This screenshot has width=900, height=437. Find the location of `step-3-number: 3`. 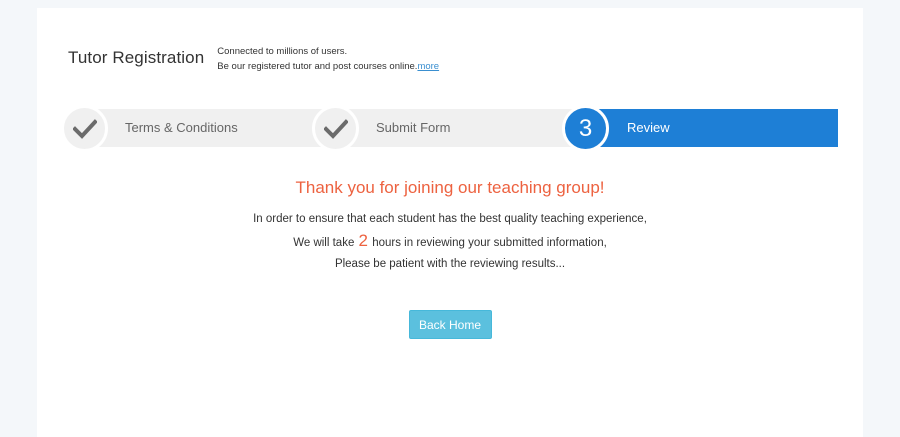

step-3-number: 3 is located at coordinates (585, 128).